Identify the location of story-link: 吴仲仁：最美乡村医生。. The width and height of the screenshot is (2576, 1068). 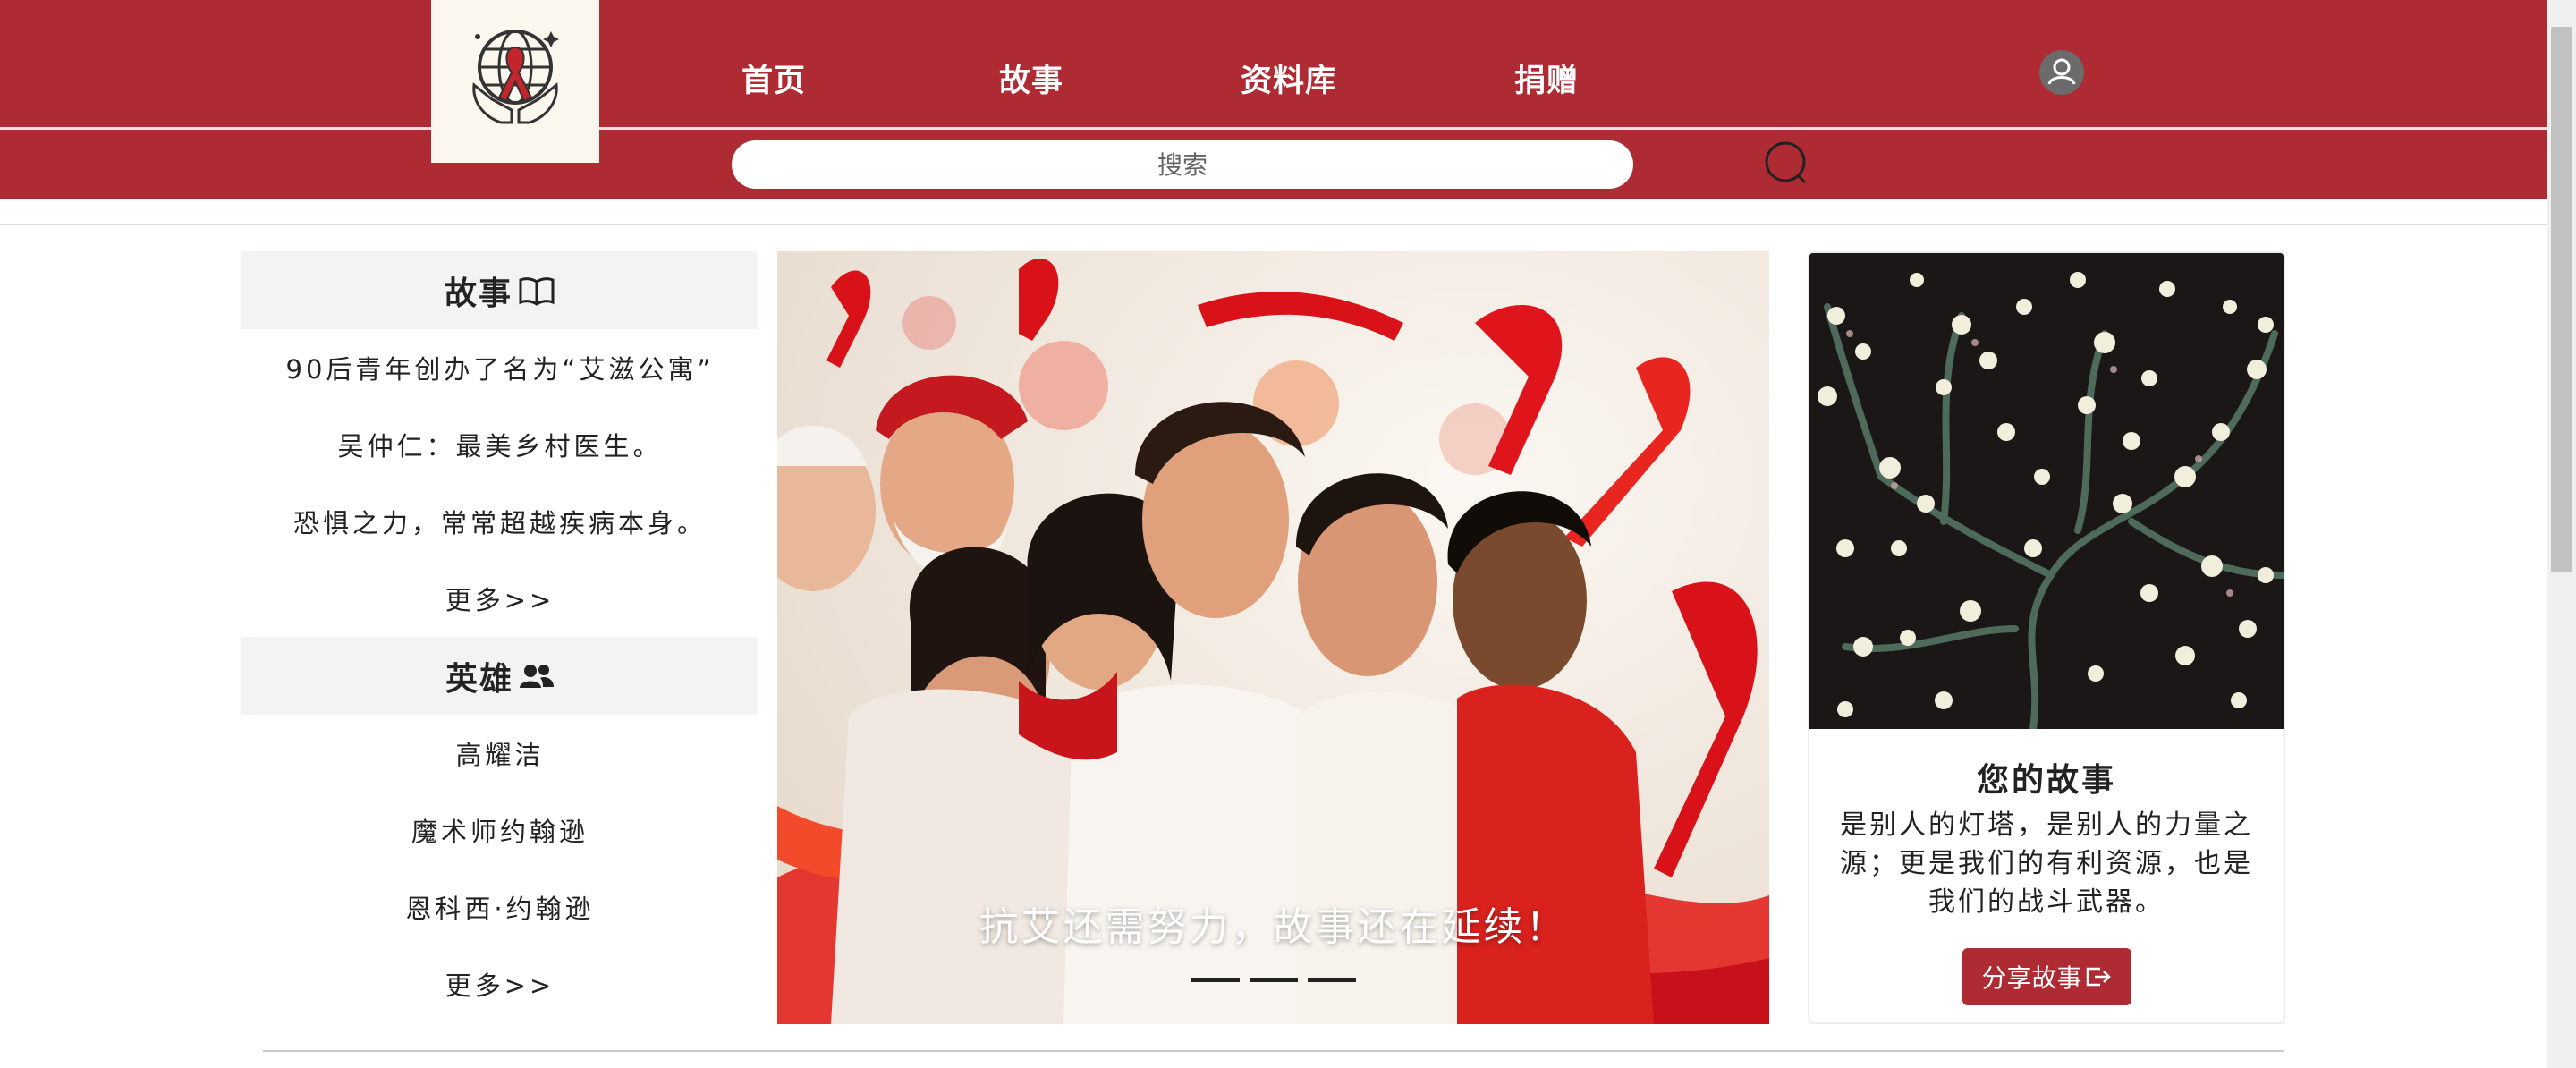
(500, 444).